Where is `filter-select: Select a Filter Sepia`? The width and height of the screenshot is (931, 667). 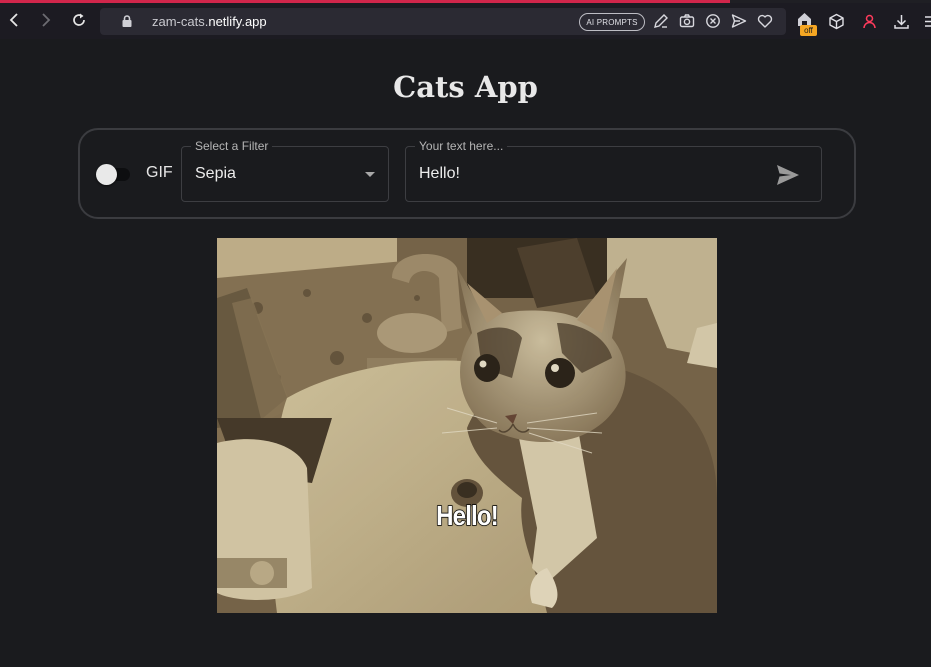 filter-select: Select a Filter Sepia is located at coordinates (285, 170).